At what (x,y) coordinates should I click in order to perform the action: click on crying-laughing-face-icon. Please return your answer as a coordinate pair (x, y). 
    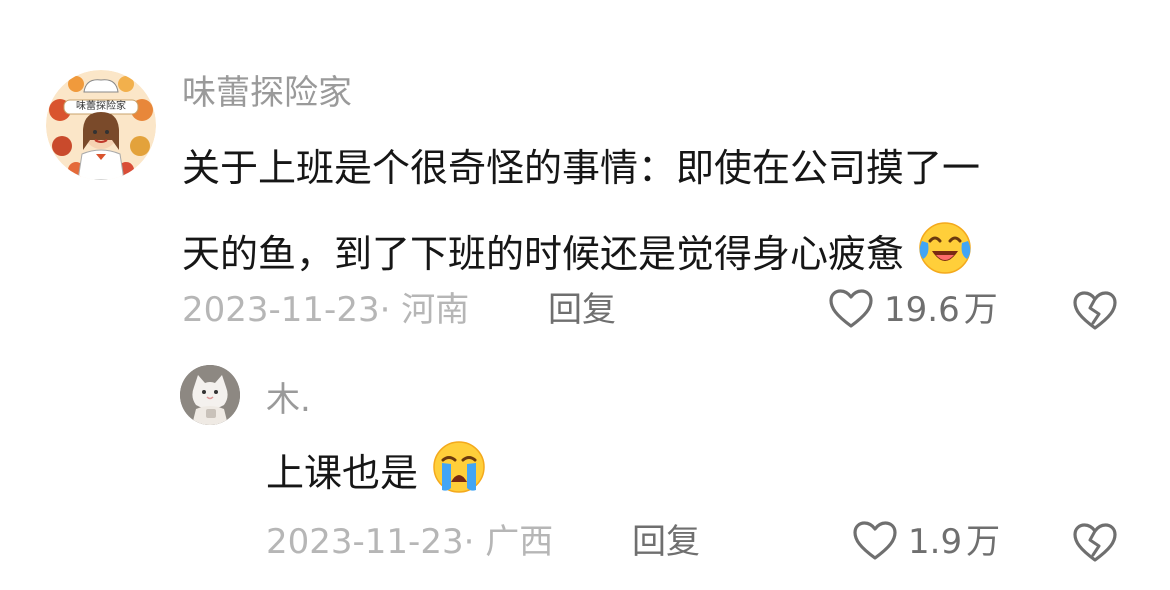
    Looking at the image, I should click on (945, 248).